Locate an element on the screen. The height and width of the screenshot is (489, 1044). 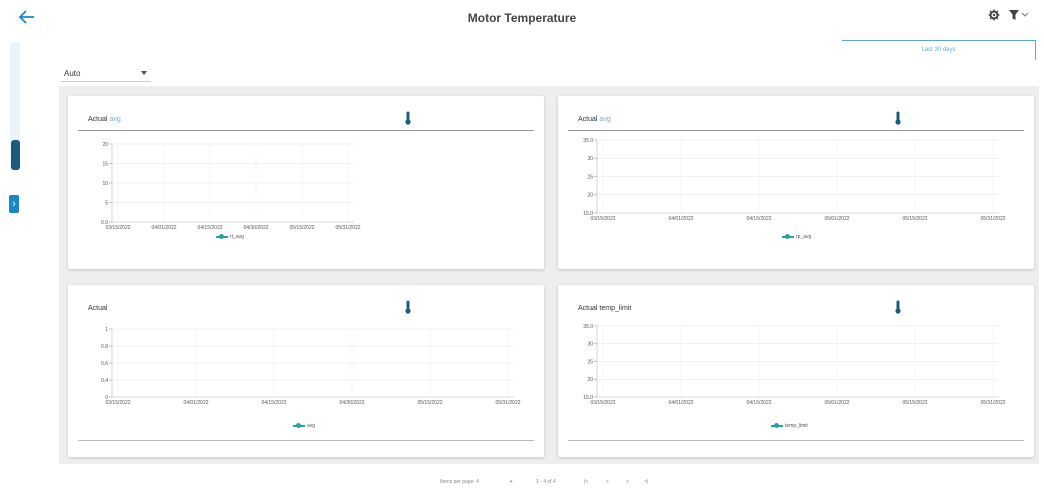
top-bar: Motor Temperature is located at coordinates (522, 18).